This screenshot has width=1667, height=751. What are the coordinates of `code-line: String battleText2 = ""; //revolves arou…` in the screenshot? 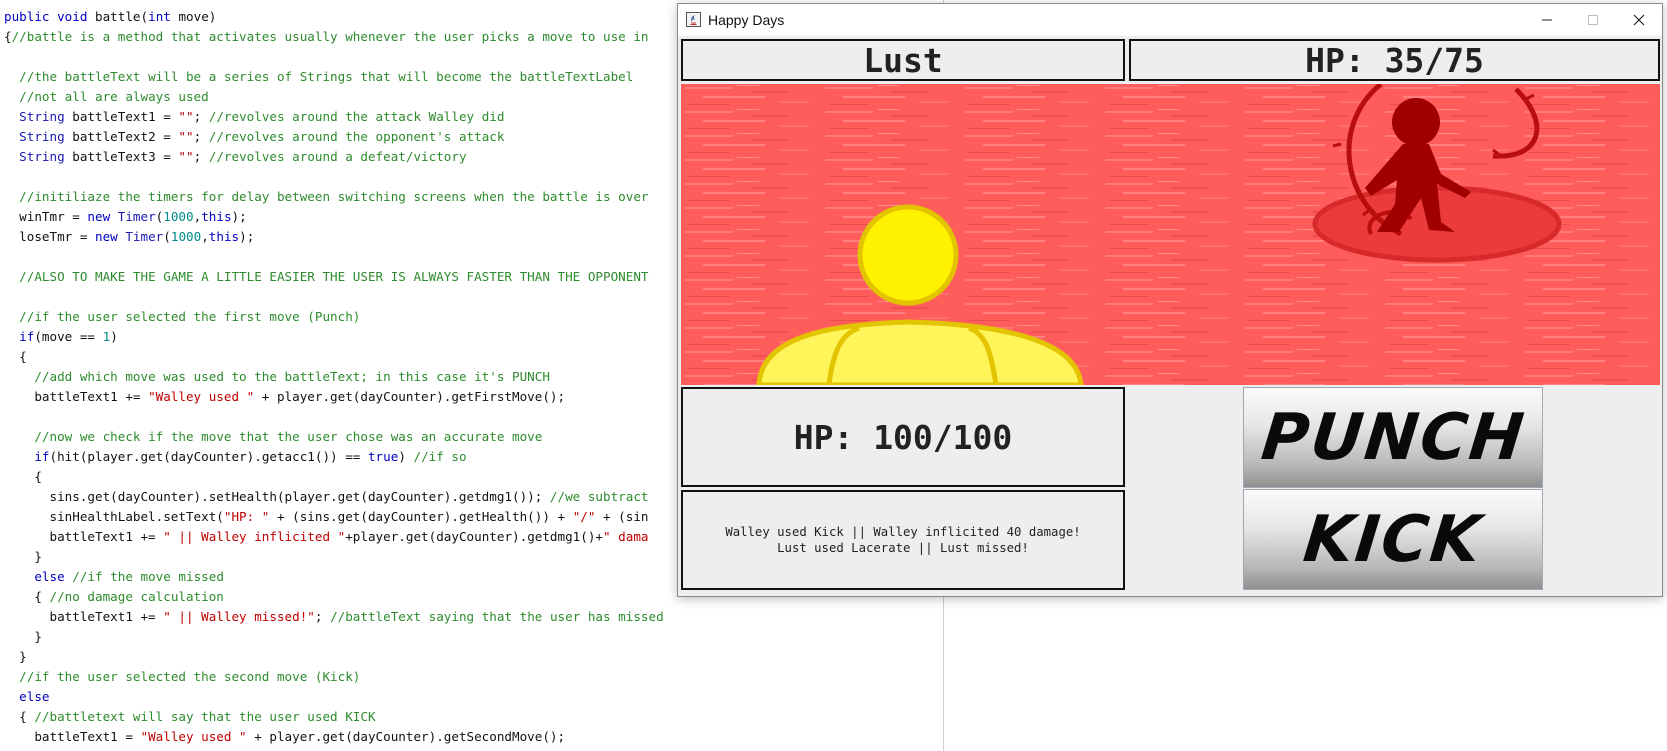 It's located at (334, 137).